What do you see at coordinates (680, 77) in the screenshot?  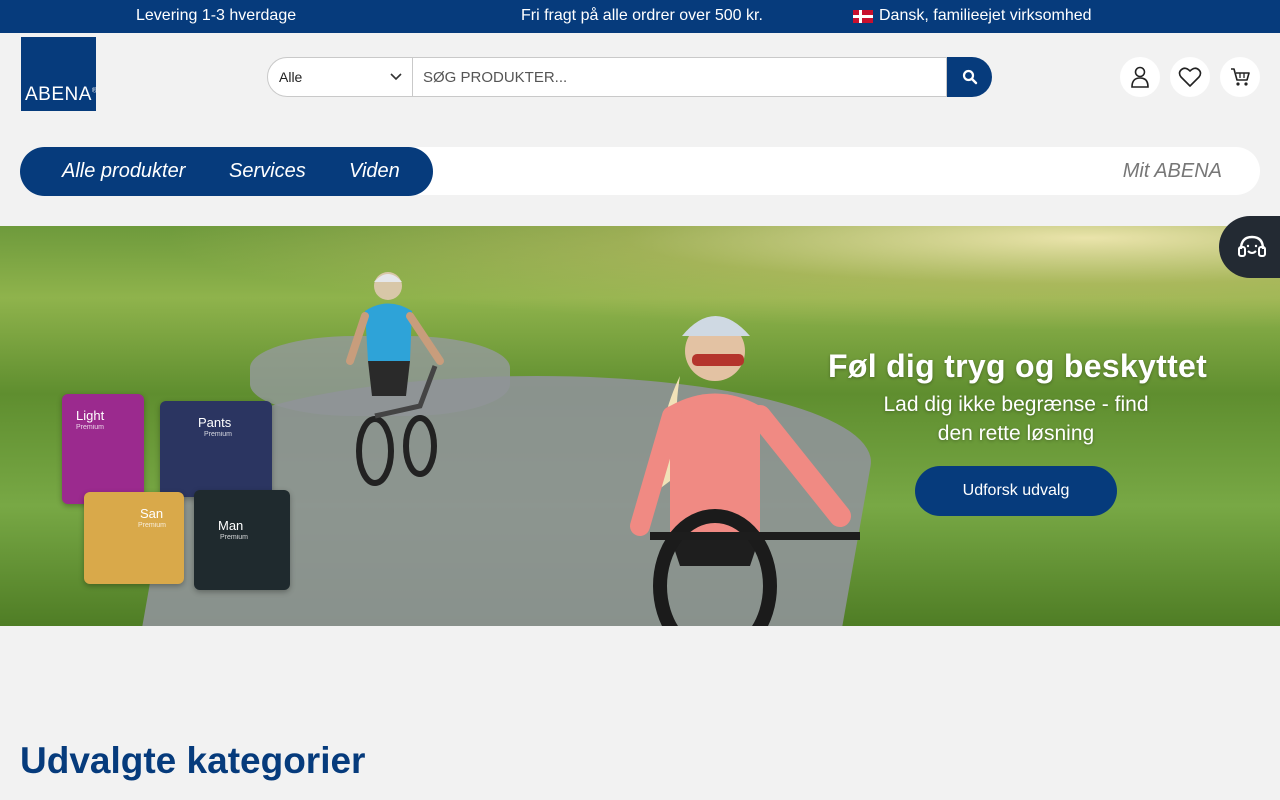 I see `search-input` at bounding box center [680, 77].